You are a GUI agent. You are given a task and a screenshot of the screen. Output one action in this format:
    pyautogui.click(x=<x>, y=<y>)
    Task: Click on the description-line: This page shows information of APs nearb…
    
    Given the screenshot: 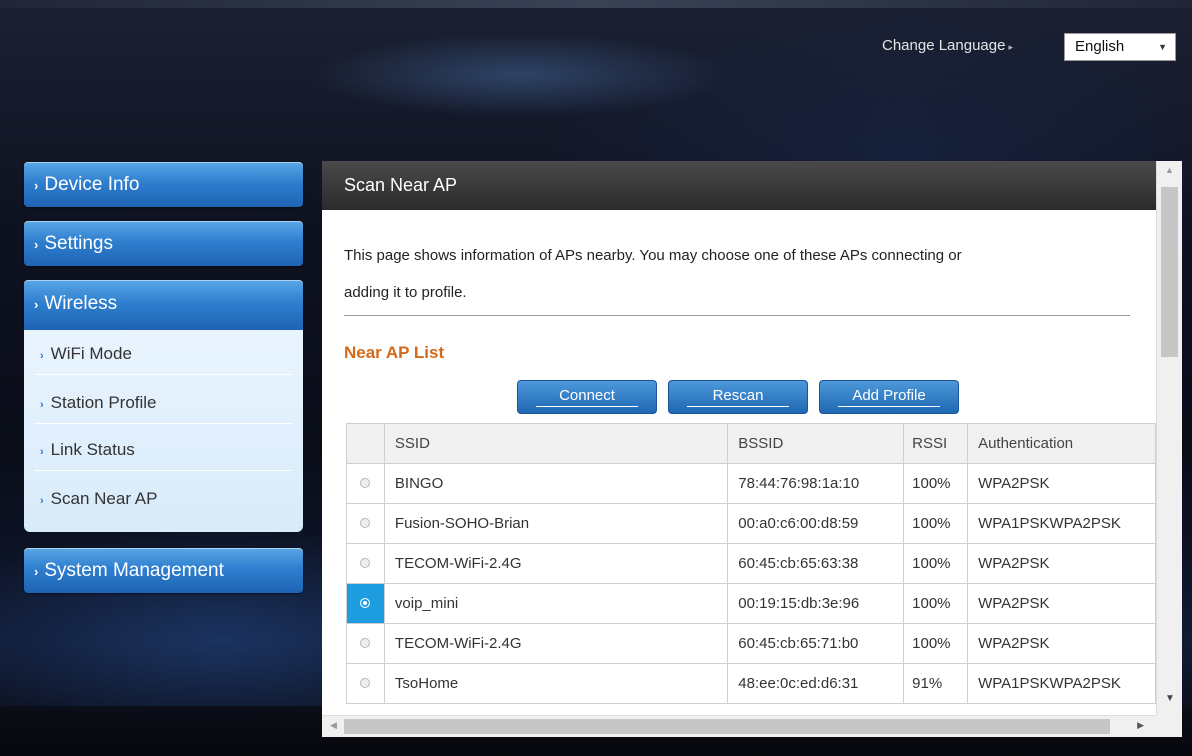 What is the action you would take?
    pyautogui.click(x=653, y=255)
    